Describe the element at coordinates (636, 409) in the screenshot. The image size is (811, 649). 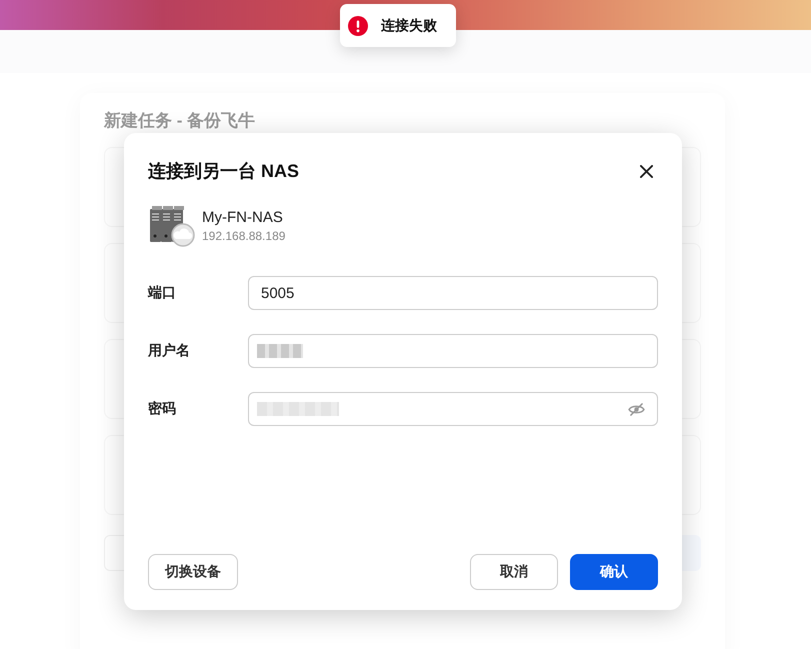
I see `eye-slash-icon` at that location.